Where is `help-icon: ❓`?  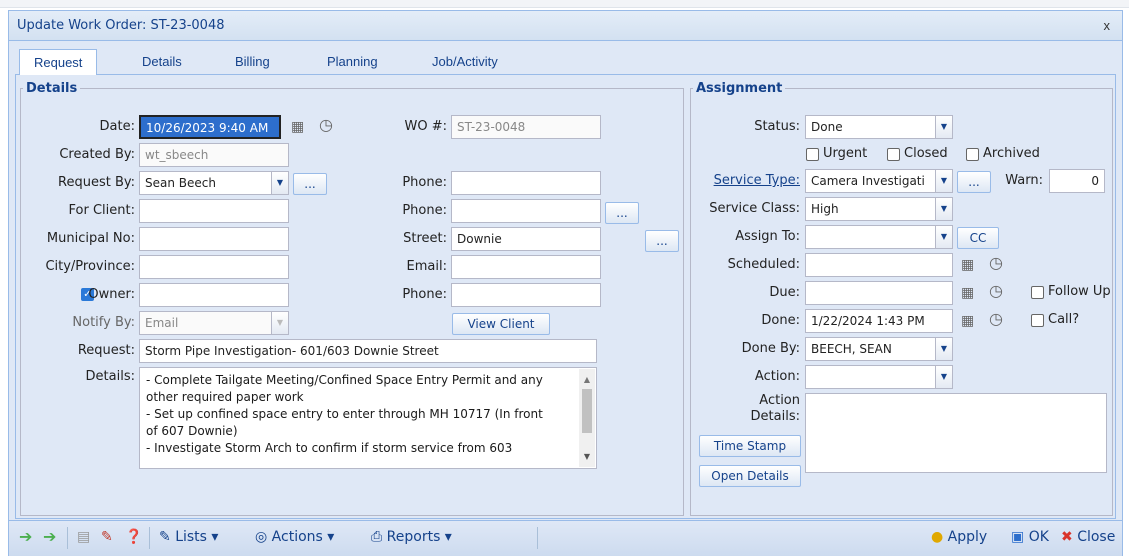
help-icon: ❓ is located at coordinates (133, 537).